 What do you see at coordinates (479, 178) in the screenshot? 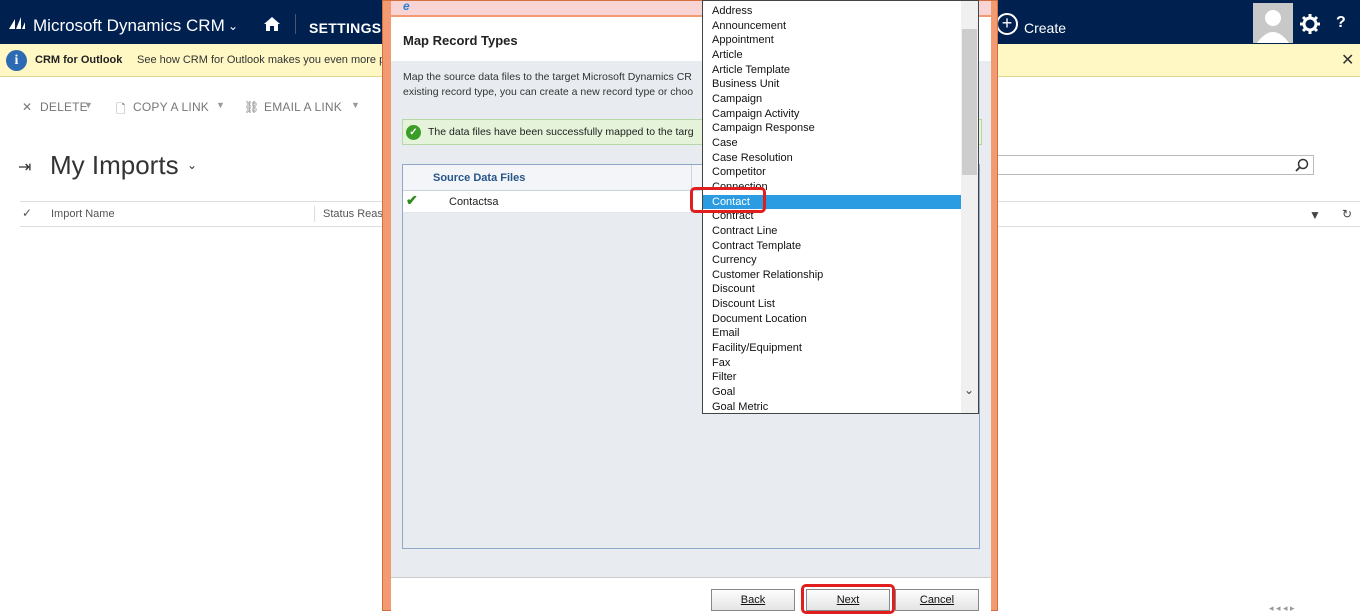
I see `source-data-files-header: Source Data Files` at bounding box center [479, 178].